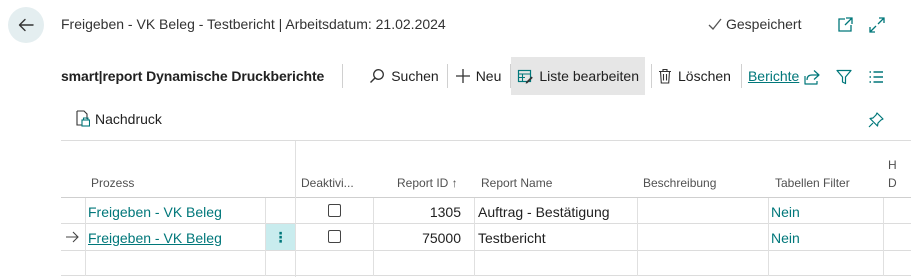  Describe the element at coordinates (112, 183) in the screenshot. I see `column-header-prozess: Prozess` at that location.